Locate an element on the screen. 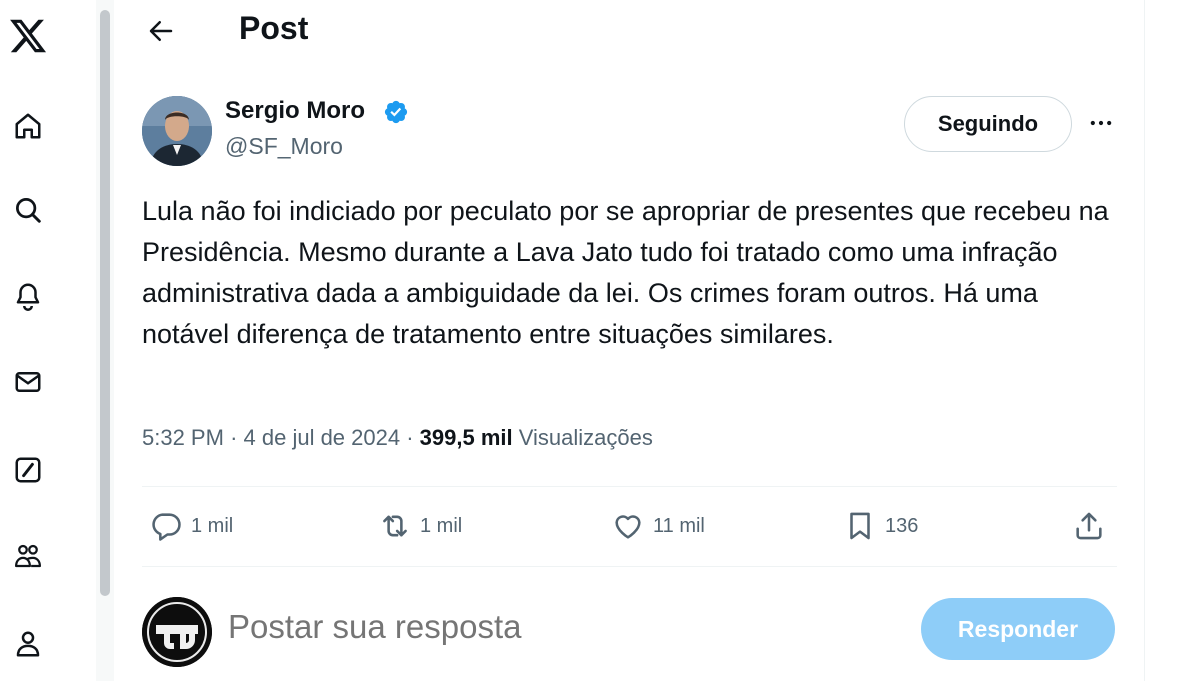 The height and width of the screenshot is (681, 1200). x-logo-icon is located at coordinates (28, 36).